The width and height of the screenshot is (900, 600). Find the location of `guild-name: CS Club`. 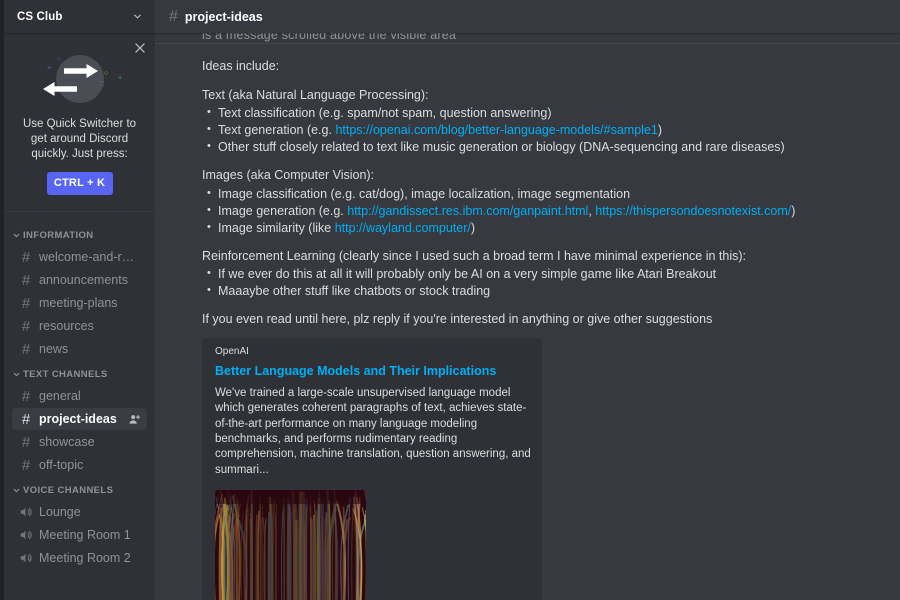

guild-name: CS Club is located at coordinates (40, 16).